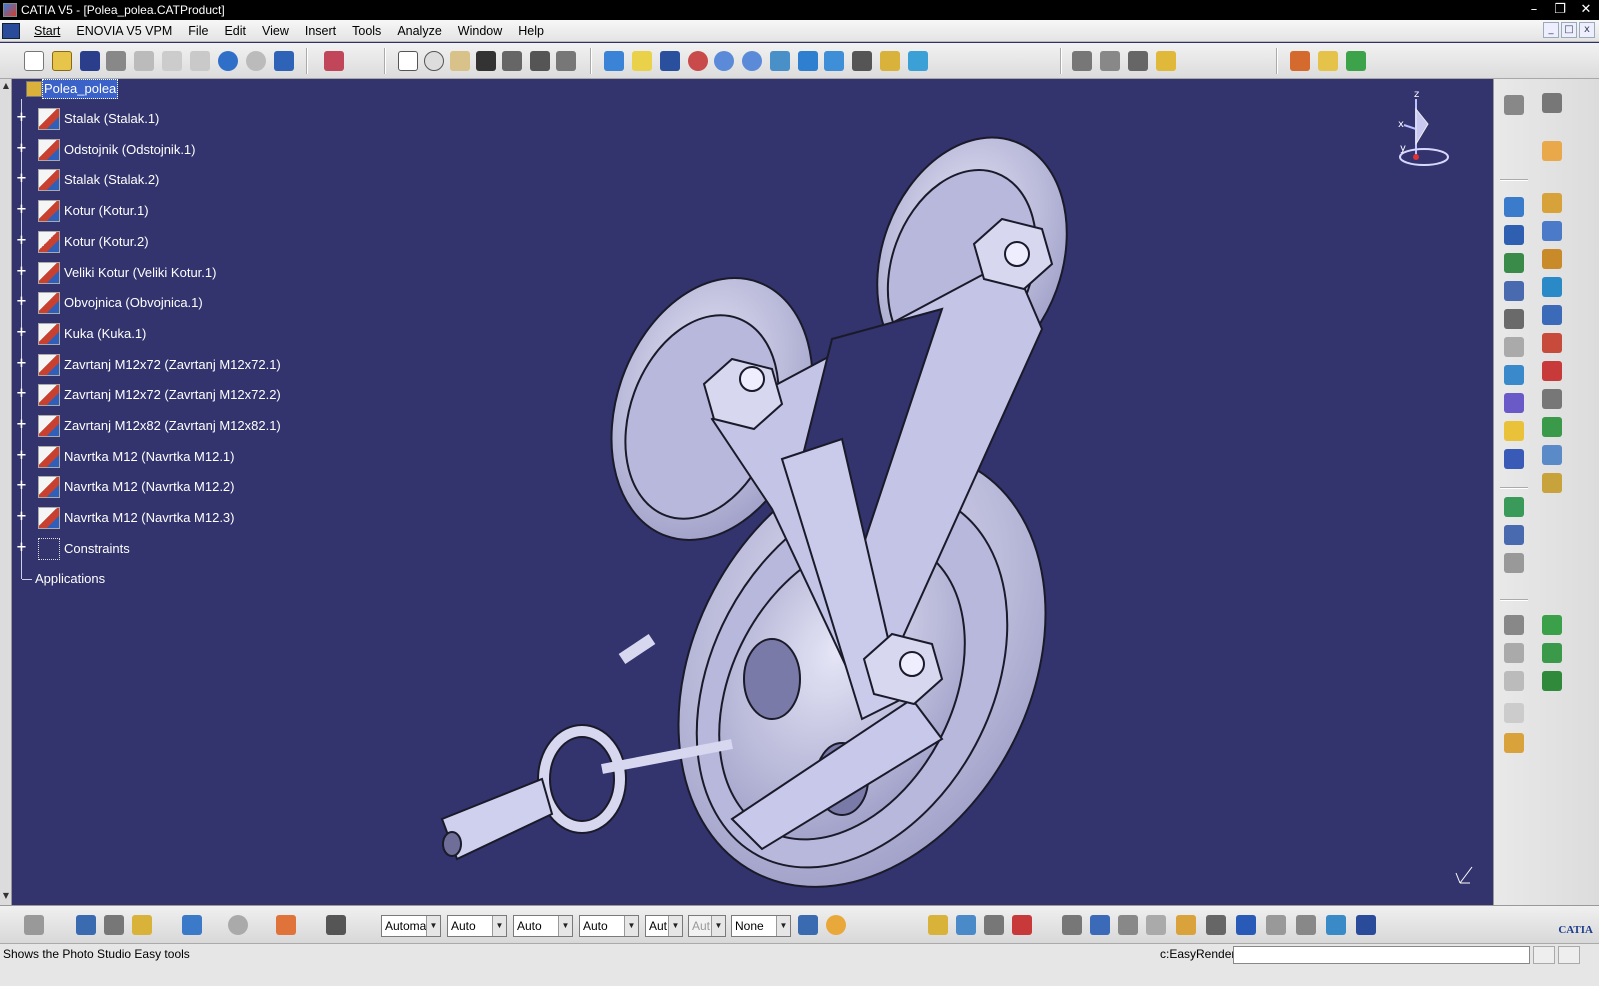 This screenshot has width=1599, height=986. I want to click on open-icon, so click(62, 61).